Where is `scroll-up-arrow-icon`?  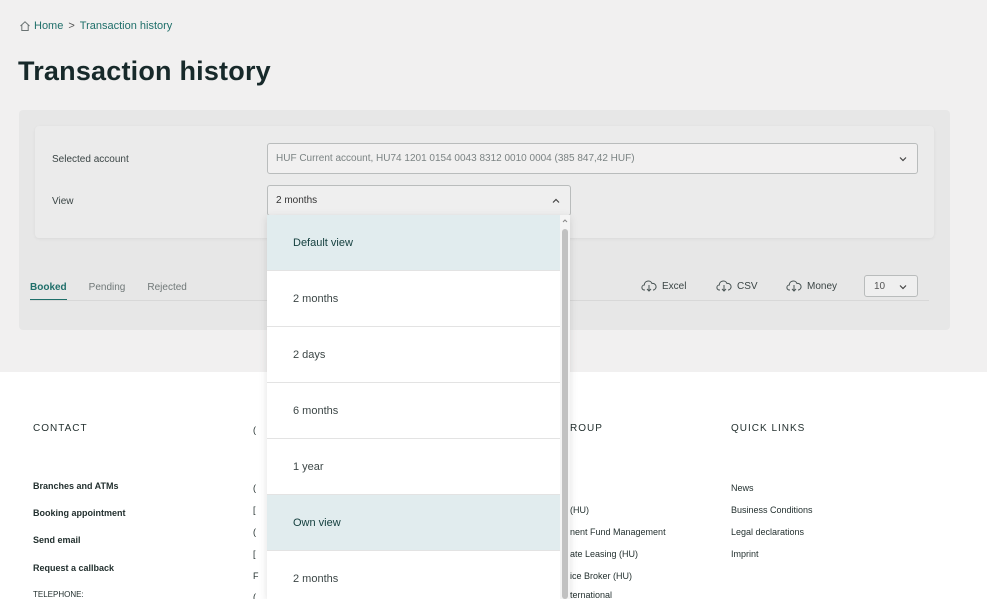
scroll-up-arrow-icon is located at coordinates (565, 221).